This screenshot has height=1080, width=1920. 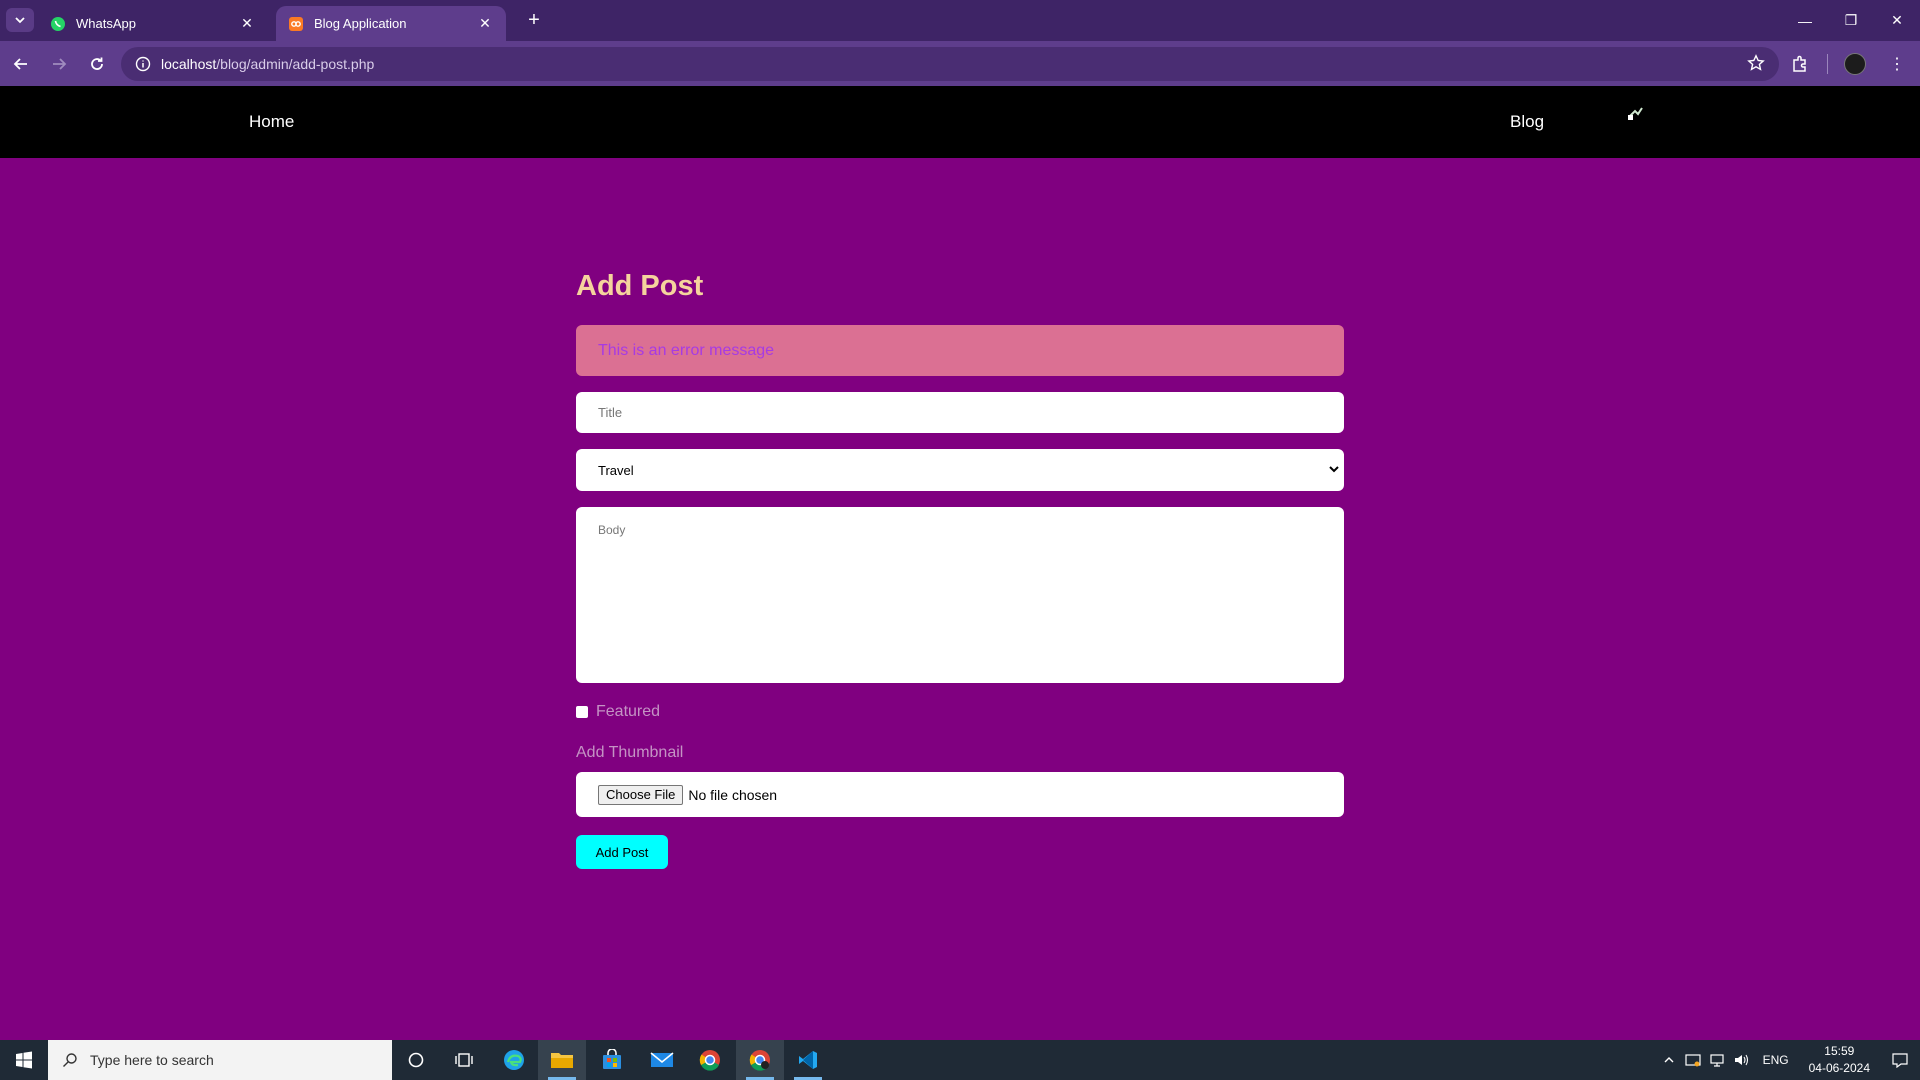 I want to click on taskbar-search-placeholder: Type here to search, so click(x=152, y=1060).